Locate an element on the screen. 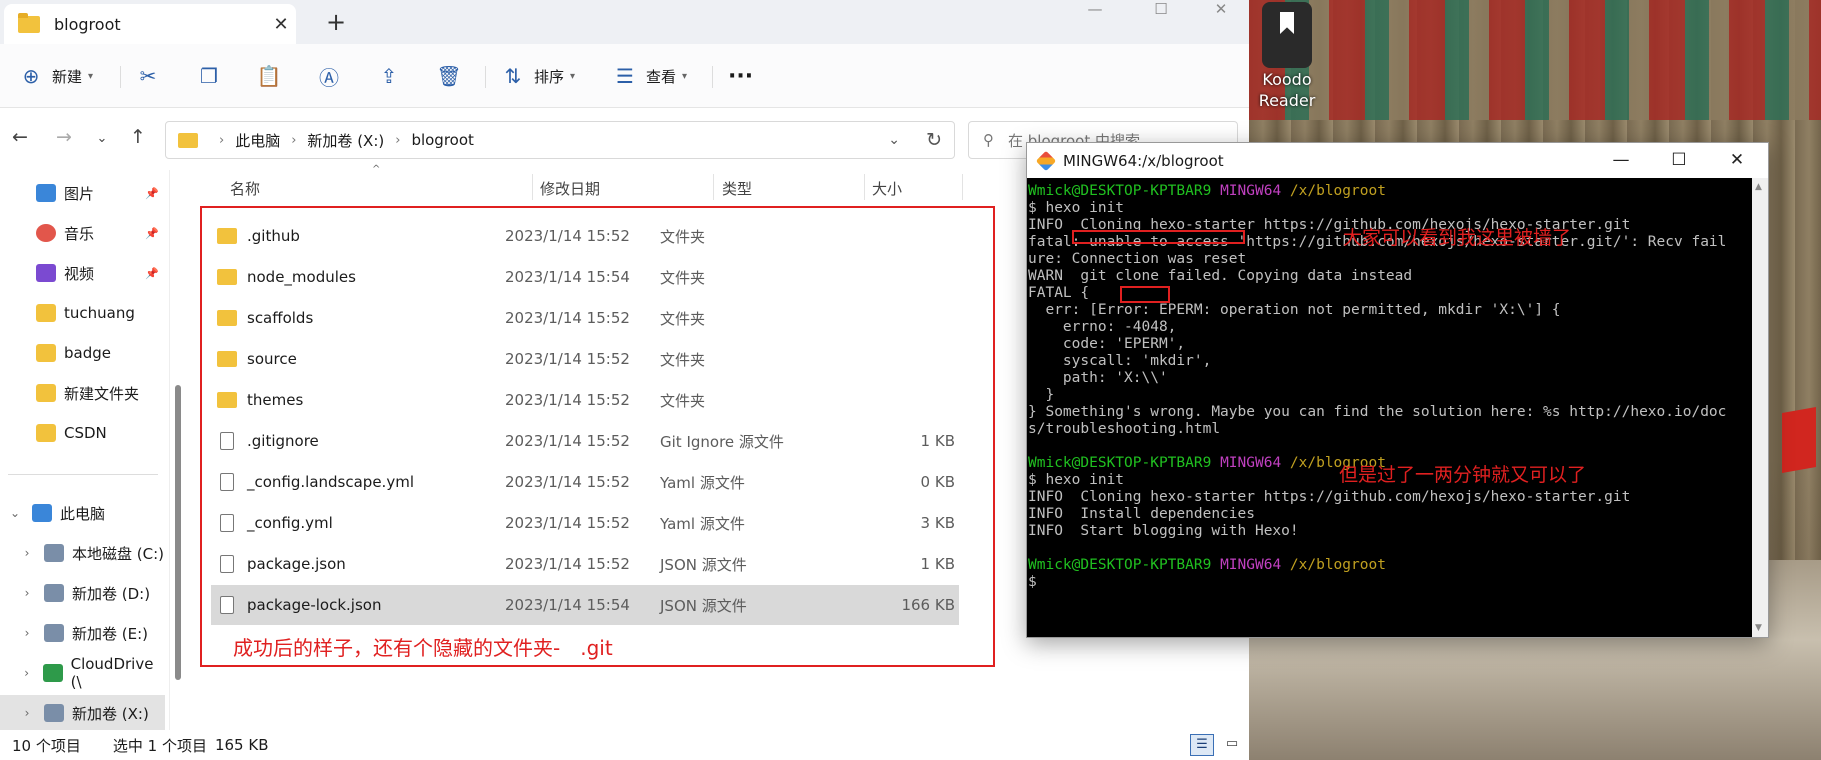 Image resolution: width=1821 pixels, height=760 pixels. recent-chevron-icon: ⌄ is located at coordinates (102, 139).